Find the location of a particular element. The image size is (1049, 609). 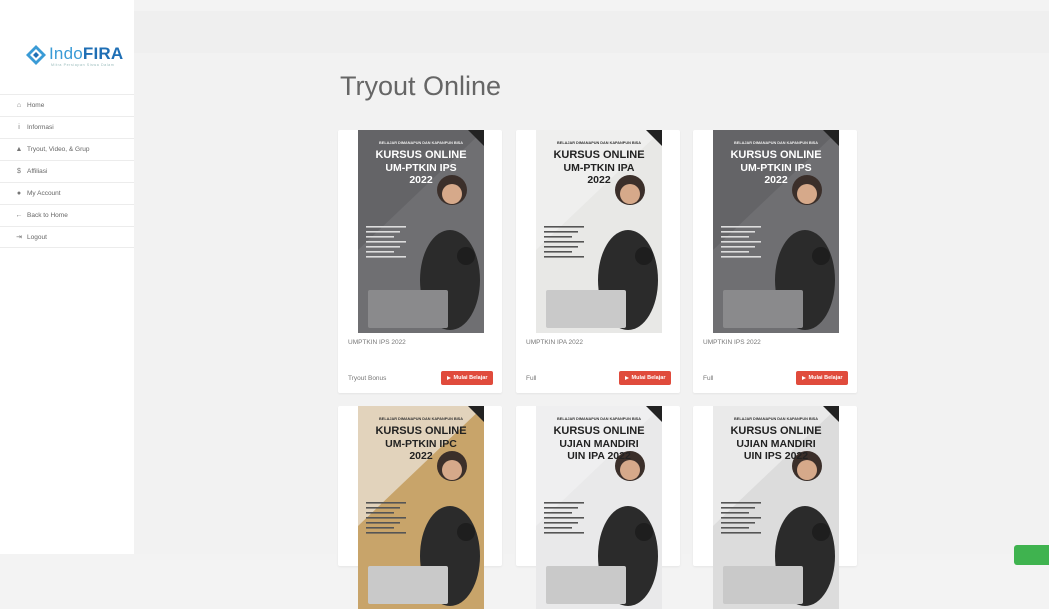

sidebar-item-label: Back to Home is located at coordinates (47, 215).